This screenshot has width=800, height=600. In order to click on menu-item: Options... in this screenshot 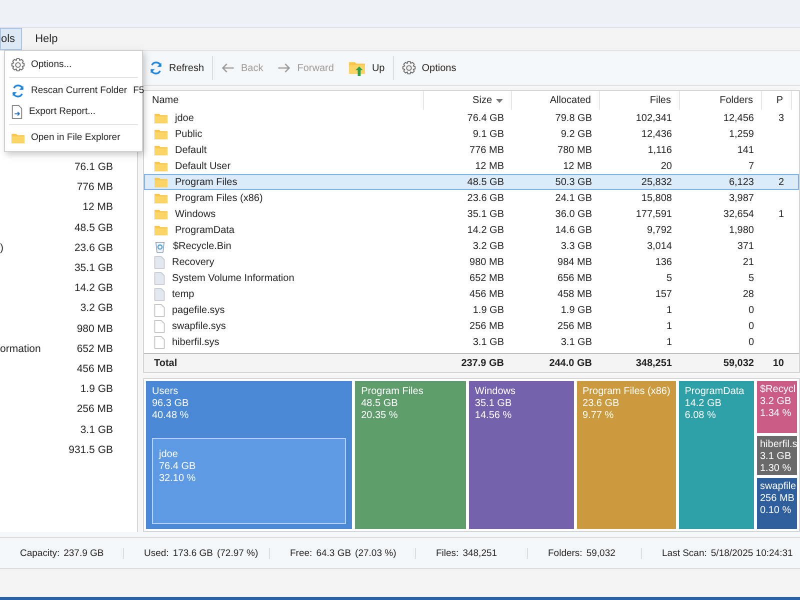, I will do `click(73, 64)`.